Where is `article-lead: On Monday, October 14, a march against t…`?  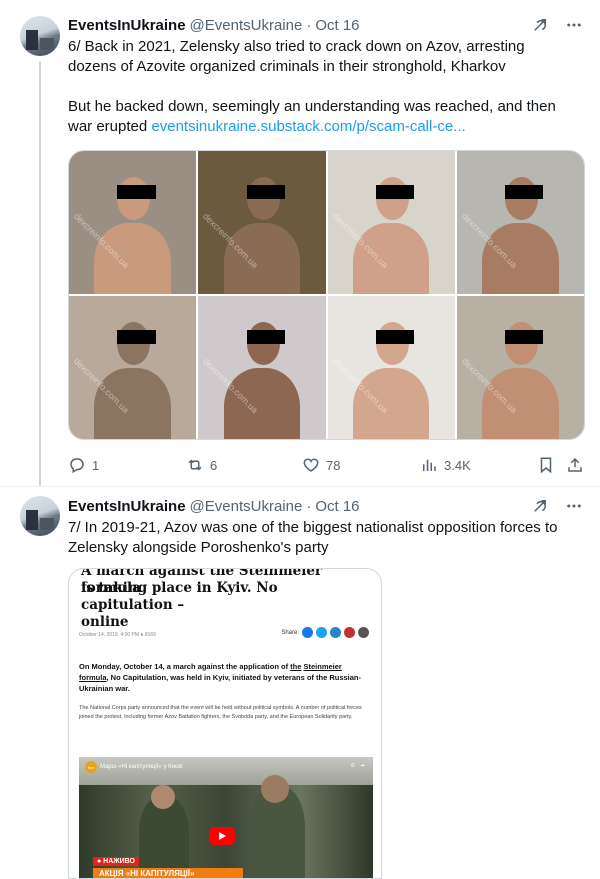 article-lead: On Monday, October 14, a march against t… is located at coordinates (225, 677).